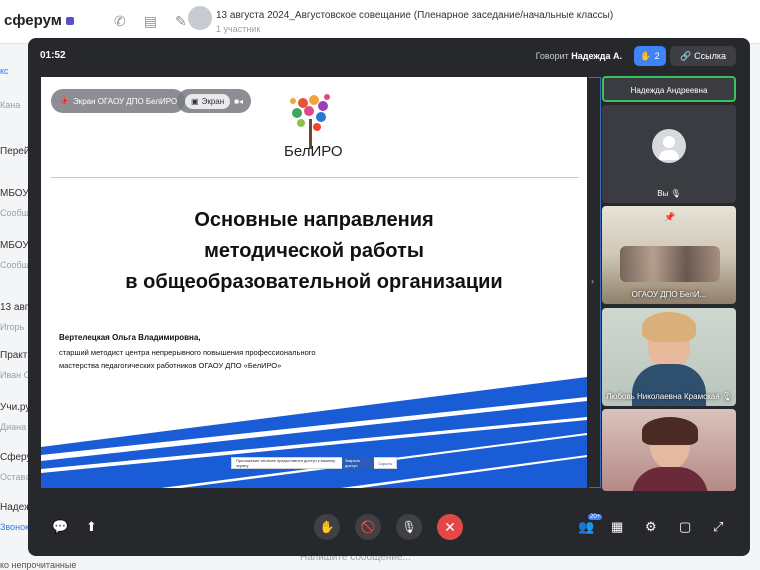 This screenshot has width=760, height=570. What do you see at coordinates (389, 531) in the screenshot?
I see `call-controls: 💬 ⬆ ✋ 🚫 🎙 ✕ 👥 20+ ▦ ⚙ ▢ ⤢` at bounding box center [389, 531].